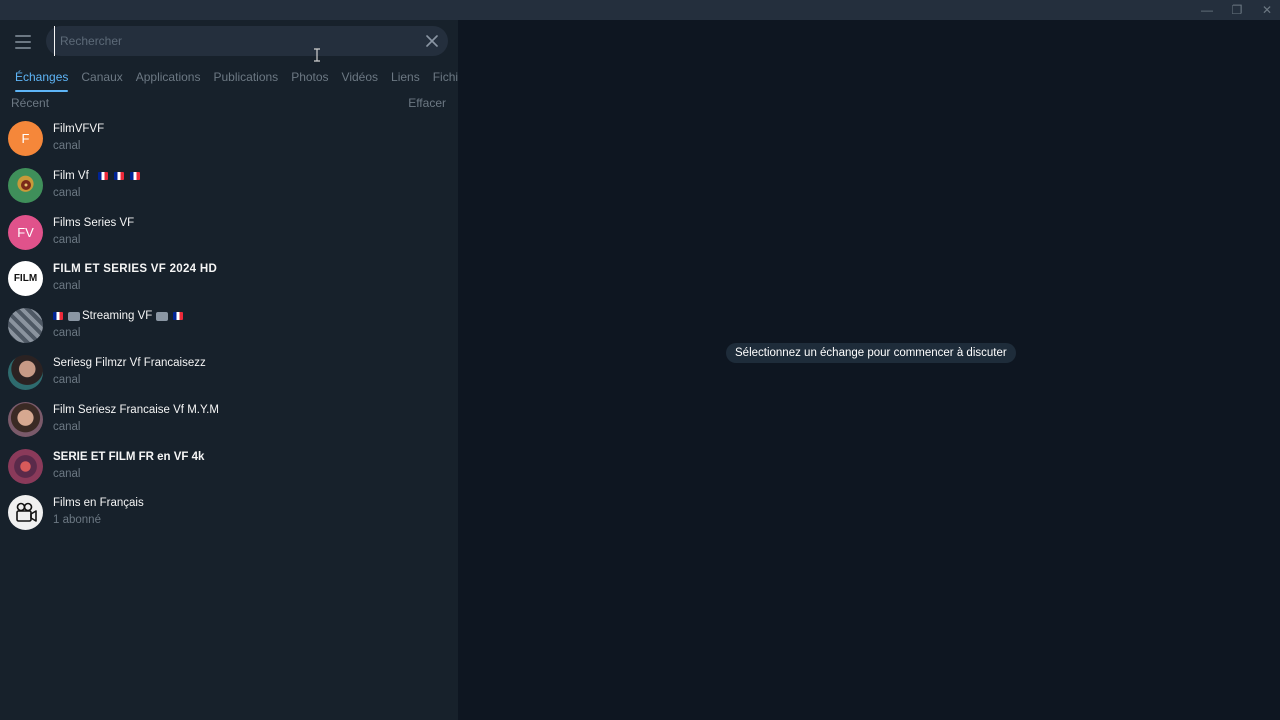 Image resolution: width=1280 pixels, height=720 pixels. I want to click on item-title: Films Series VF, so click(94, 222).